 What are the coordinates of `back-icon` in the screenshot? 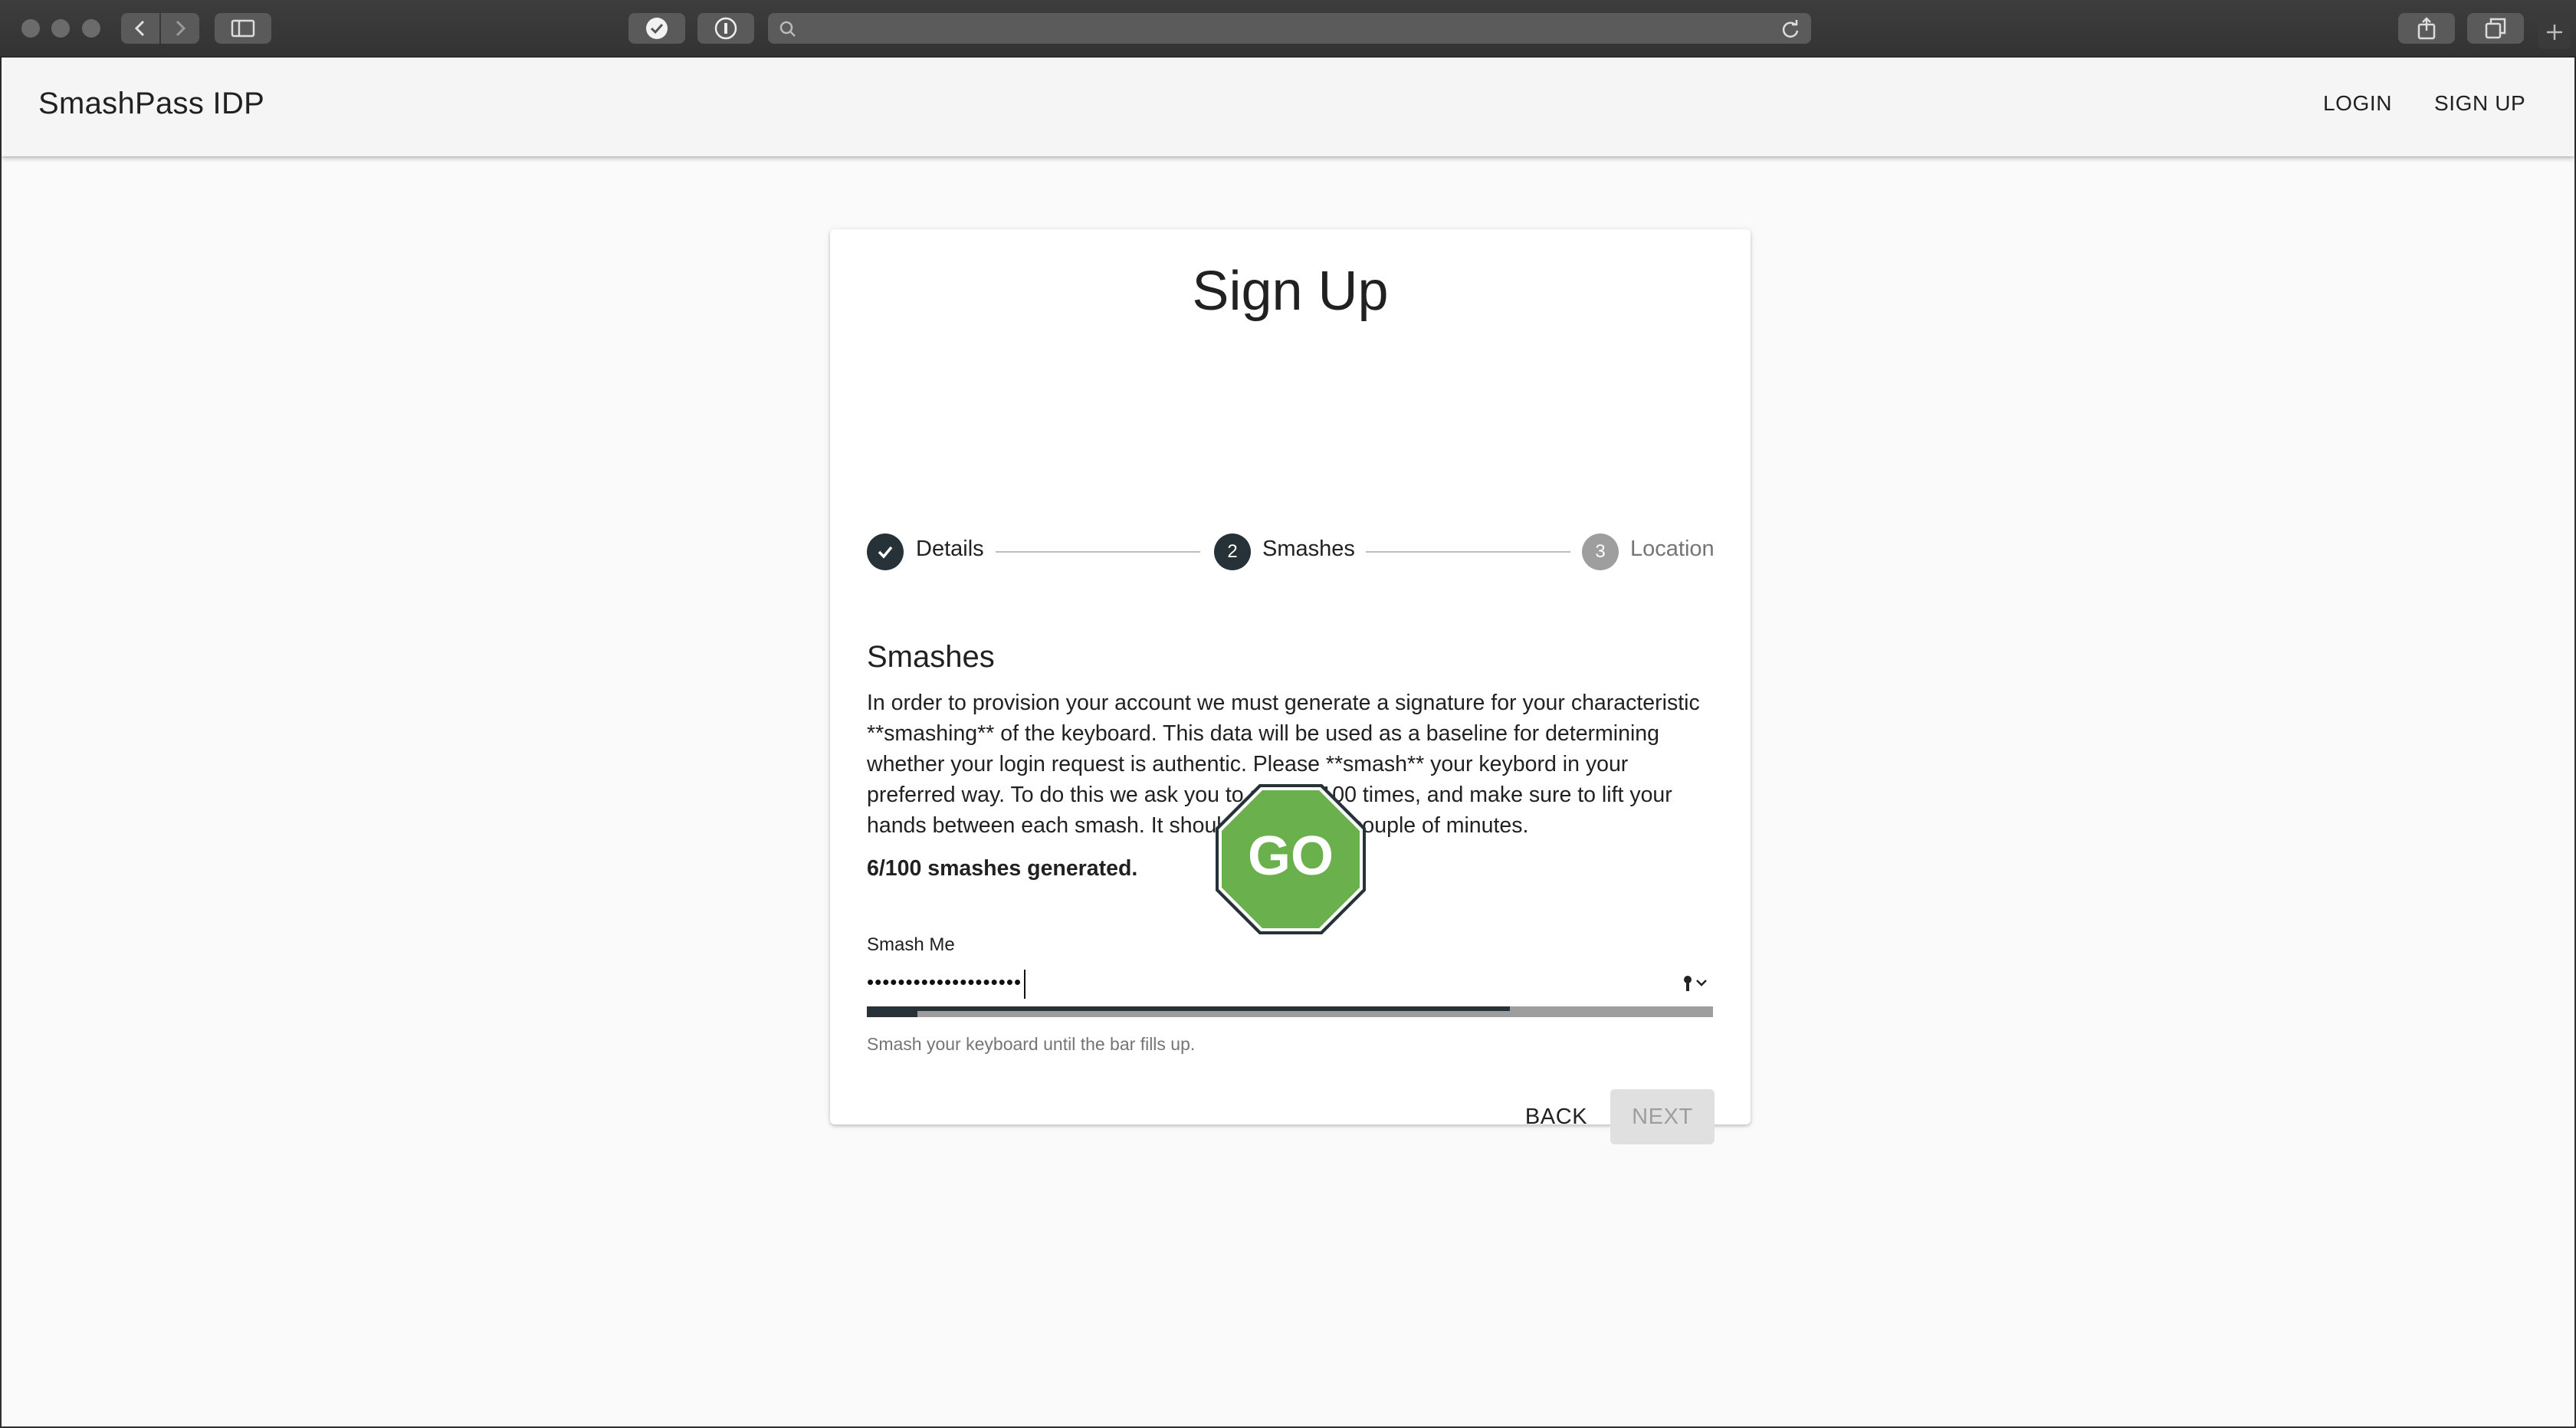 It's located at (139, 29).